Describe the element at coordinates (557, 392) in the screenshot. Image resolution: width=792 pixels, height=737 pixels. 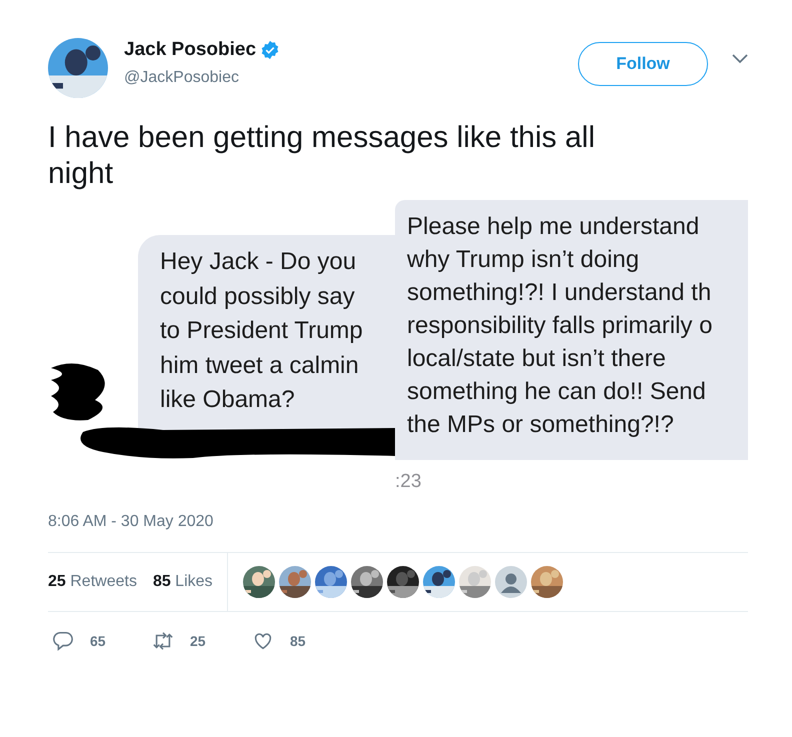
I see `message-line: something he can do!! Send` at that location.